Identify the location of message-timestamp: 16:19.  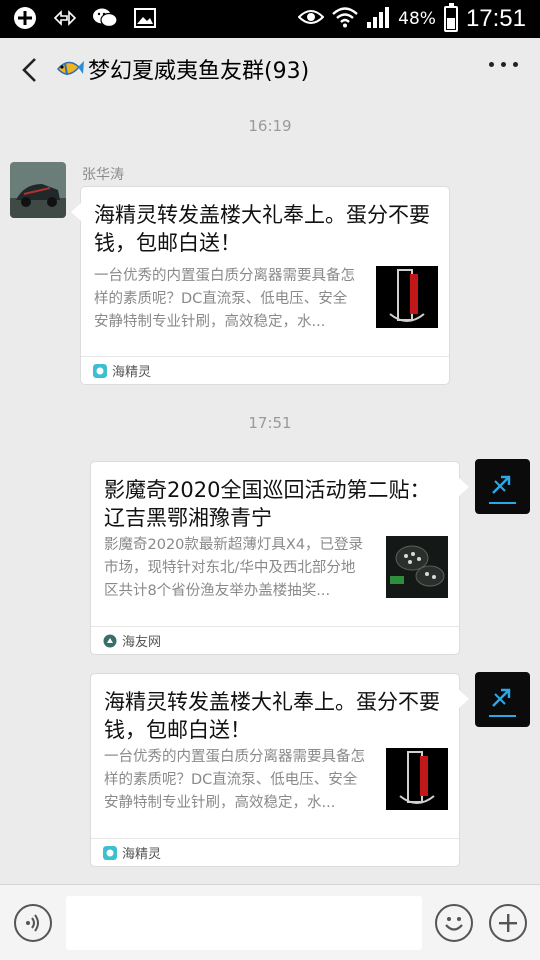
(270, 126).